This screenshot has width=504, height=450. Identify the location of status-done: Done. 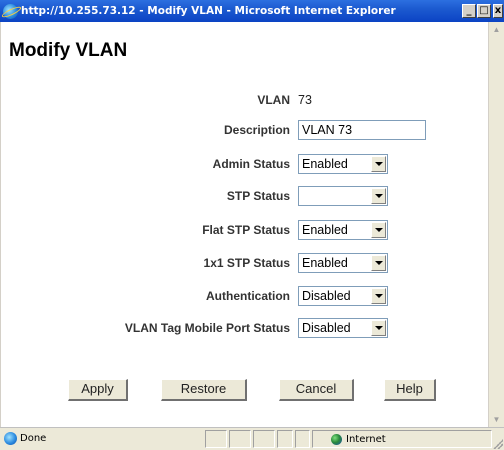
(25, 438).